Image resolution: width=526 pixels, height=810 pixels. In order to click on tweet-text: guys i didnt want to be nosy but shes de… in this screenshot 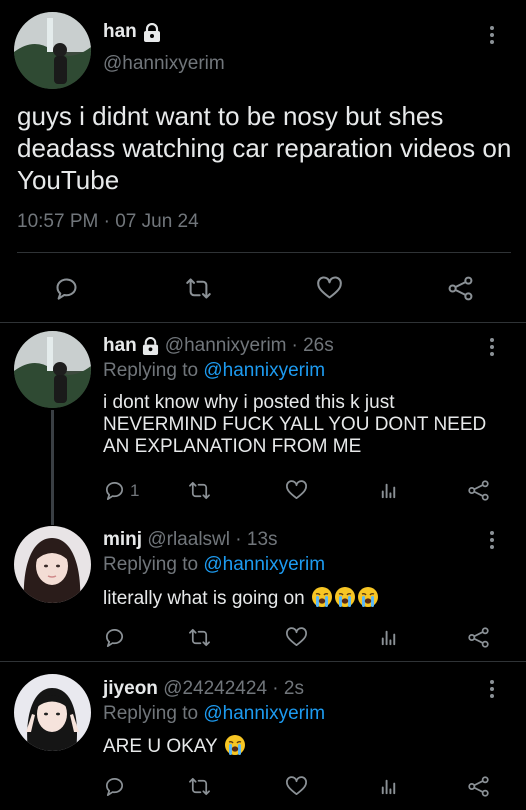, I will do `click(264, 148)`.